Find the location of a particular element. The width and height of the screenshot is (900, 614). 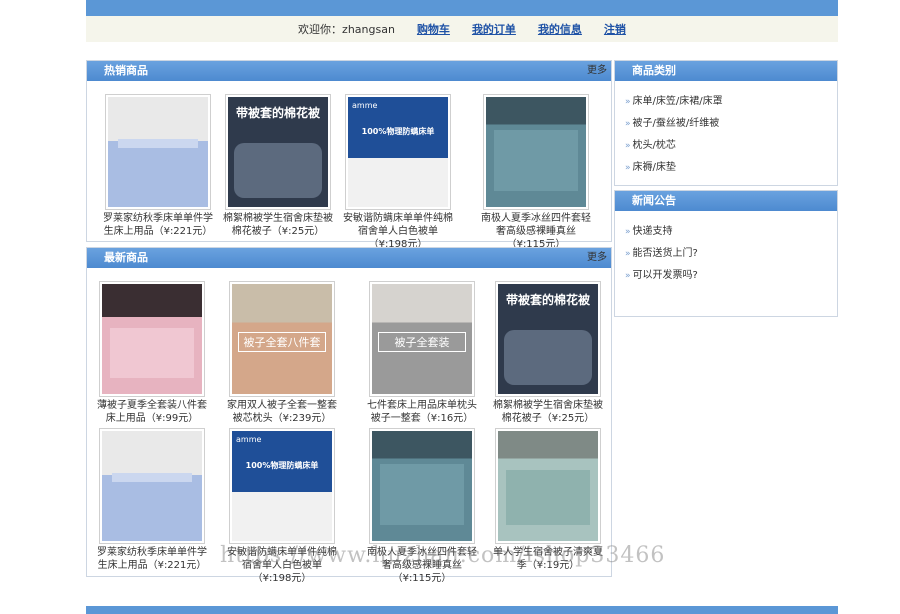

product-name: 薄被子夏季全套装八件套床上用品（¥:99元） is located at coordinates (152, 412).